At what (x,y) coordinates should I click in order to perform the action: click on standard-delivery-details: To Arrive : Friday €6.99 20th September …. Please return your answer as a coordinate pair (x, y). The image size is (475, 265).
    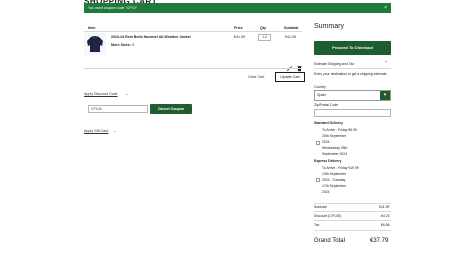
    Looking at the image, I should click on (339, 142).